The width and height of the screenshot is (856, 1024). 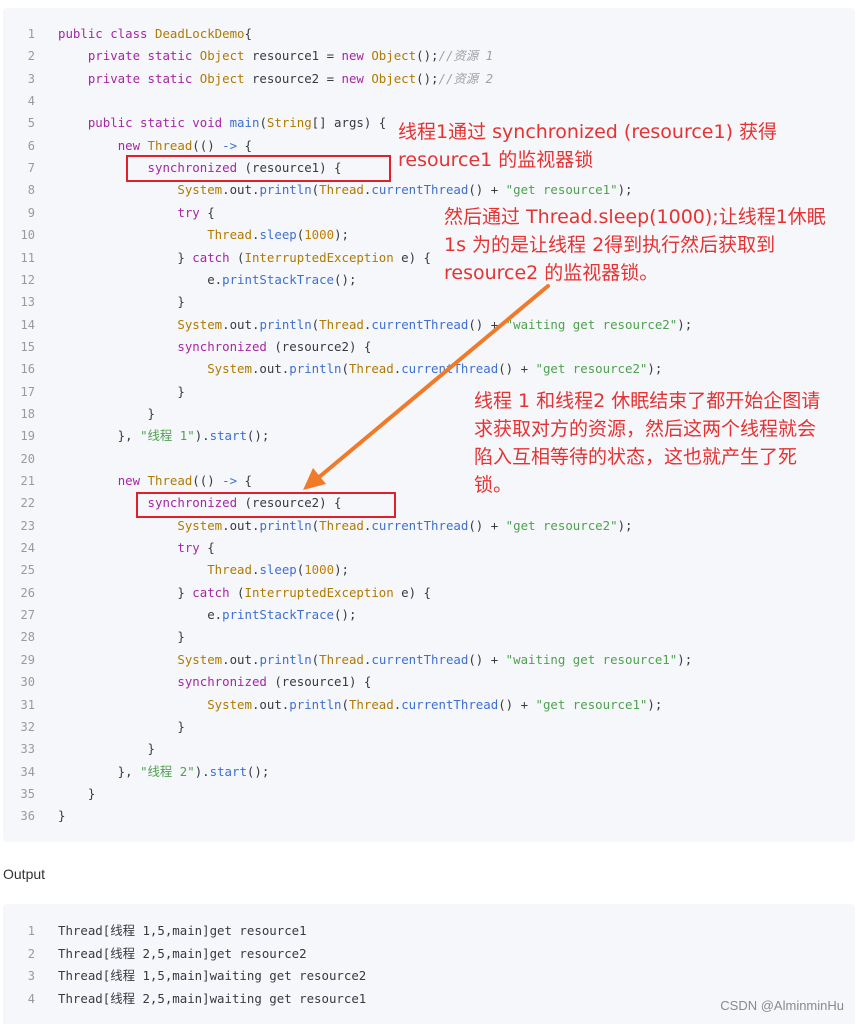 I want to click on code-token: catch, so click(x=211, y=592).